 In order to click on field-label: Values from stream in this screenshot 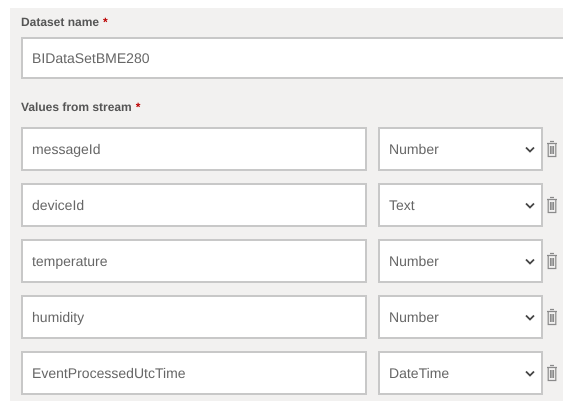, I will do `click(76, 107)`.